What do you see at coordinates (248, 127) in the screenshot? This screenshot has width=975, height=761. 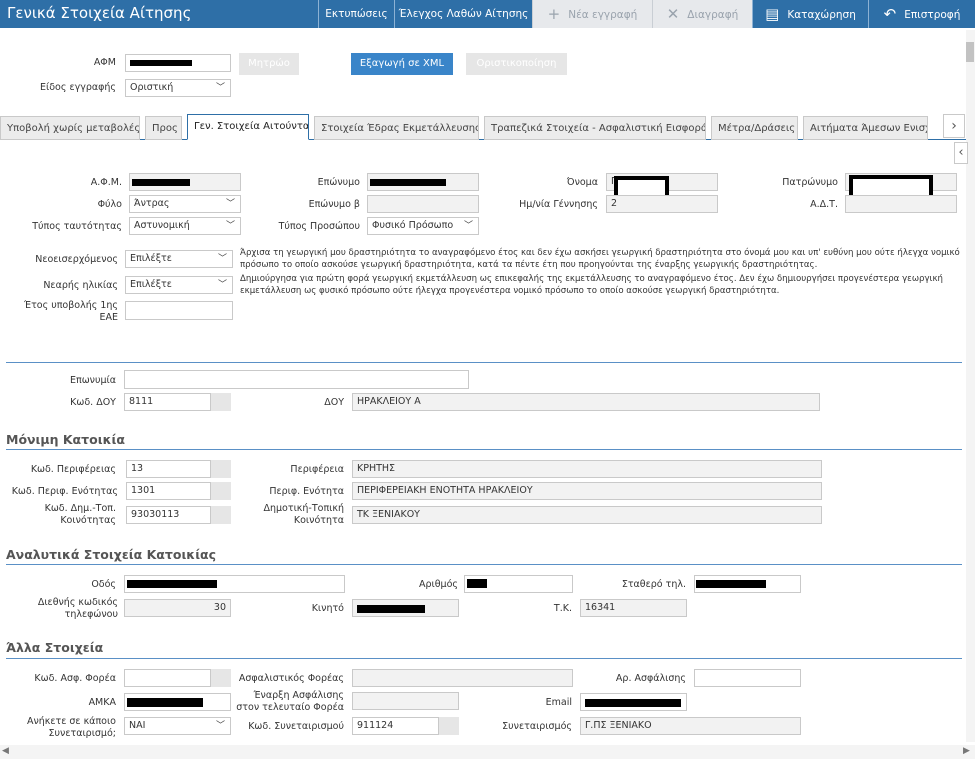 I see `tab-applicant-general: Γεν. Στοιχεία Αιτούντα` at bounding box center [248, 127].